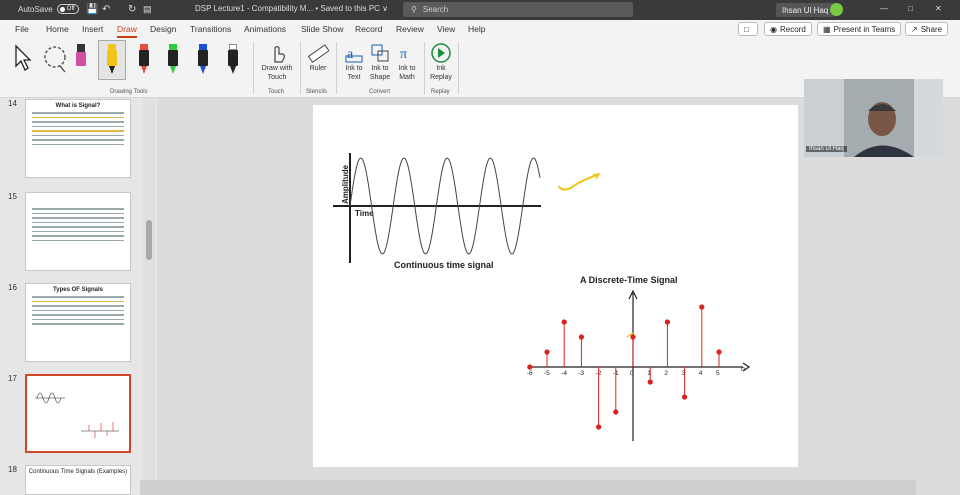 The width and height of the screenshot is (960, 495). Describe the element at coordinates (144, 60) in the screenshot. I see `pen-red-icon` at that location.